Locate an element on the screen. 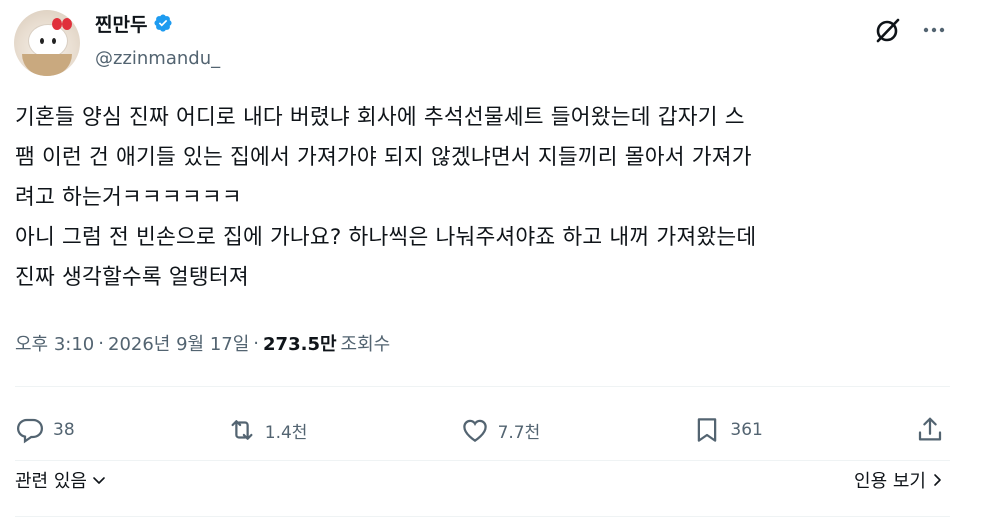 This screenshot has width=982, height=525. repost-count: 1.4천 is located at coordinates (286, 432).